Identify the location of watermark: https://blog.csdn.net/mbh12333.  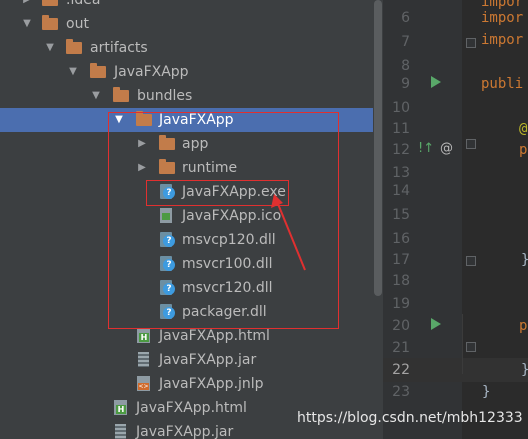
(410, 418).